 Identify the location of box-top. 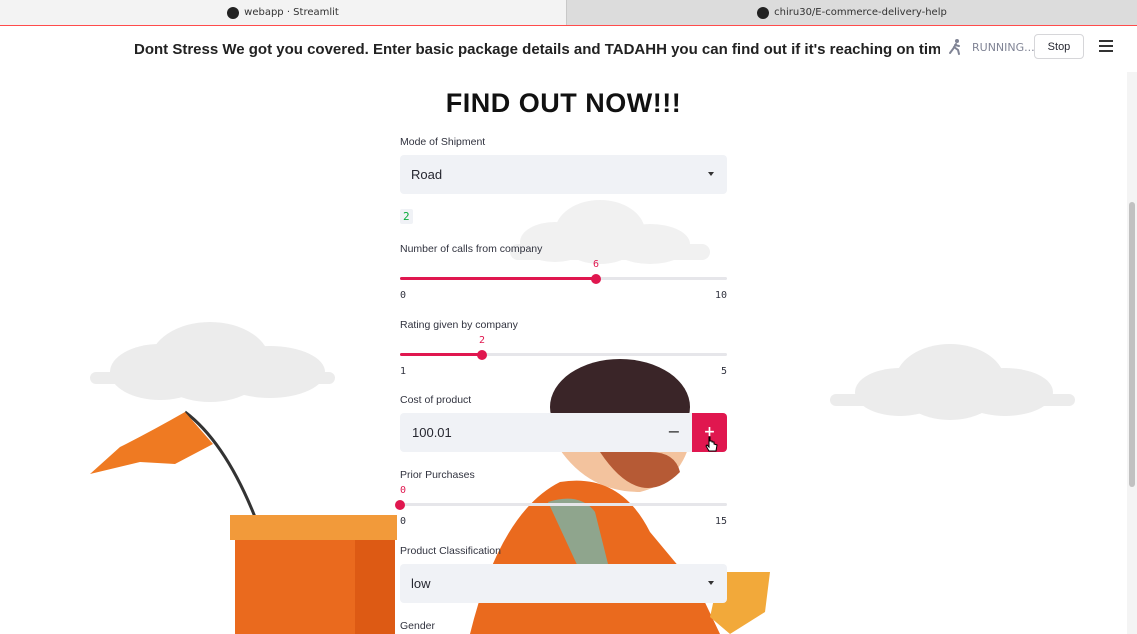
(313, 527).